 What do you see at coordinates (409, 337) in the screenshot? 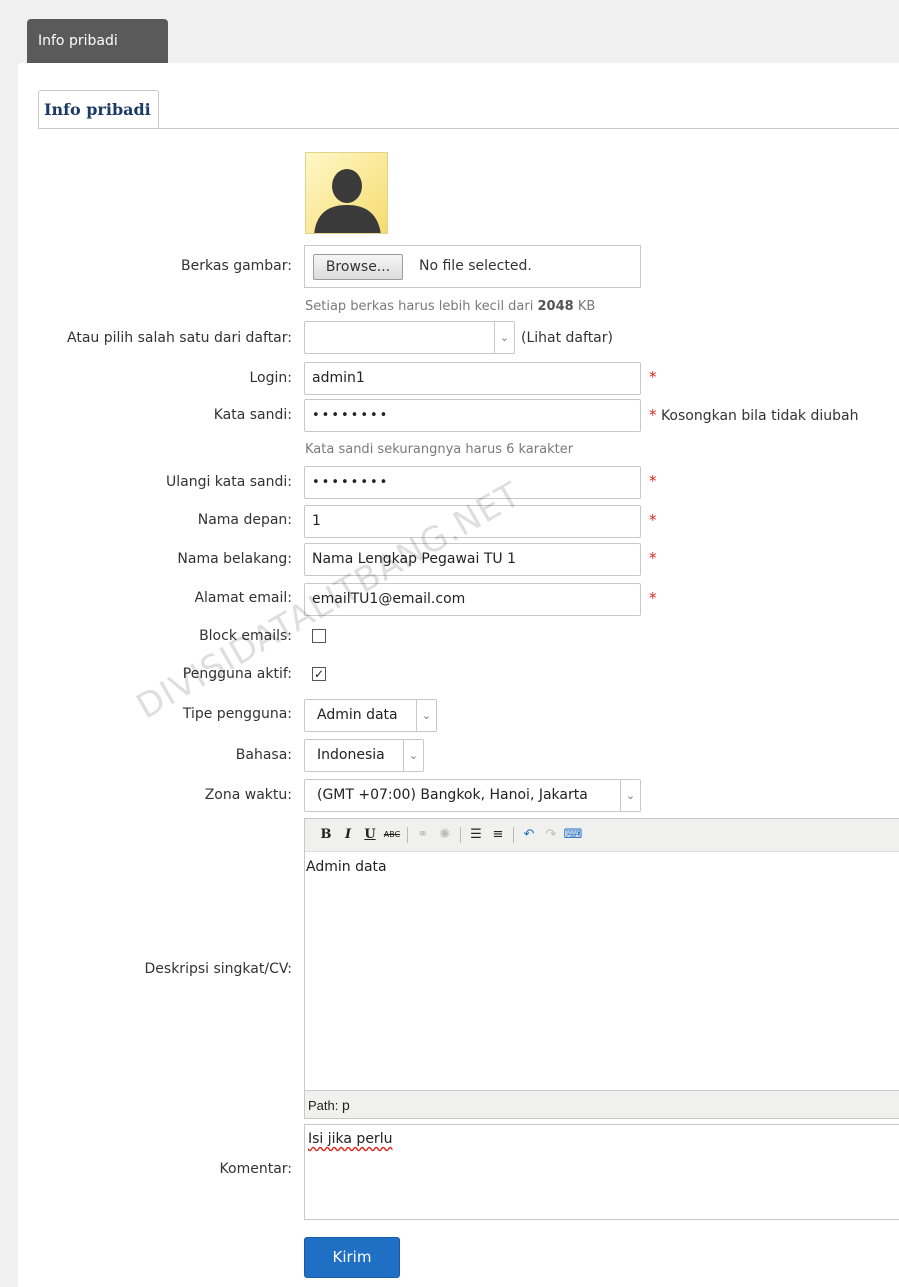
I see `avatar-list-select: ⌄` at bounding box center [409, 337].